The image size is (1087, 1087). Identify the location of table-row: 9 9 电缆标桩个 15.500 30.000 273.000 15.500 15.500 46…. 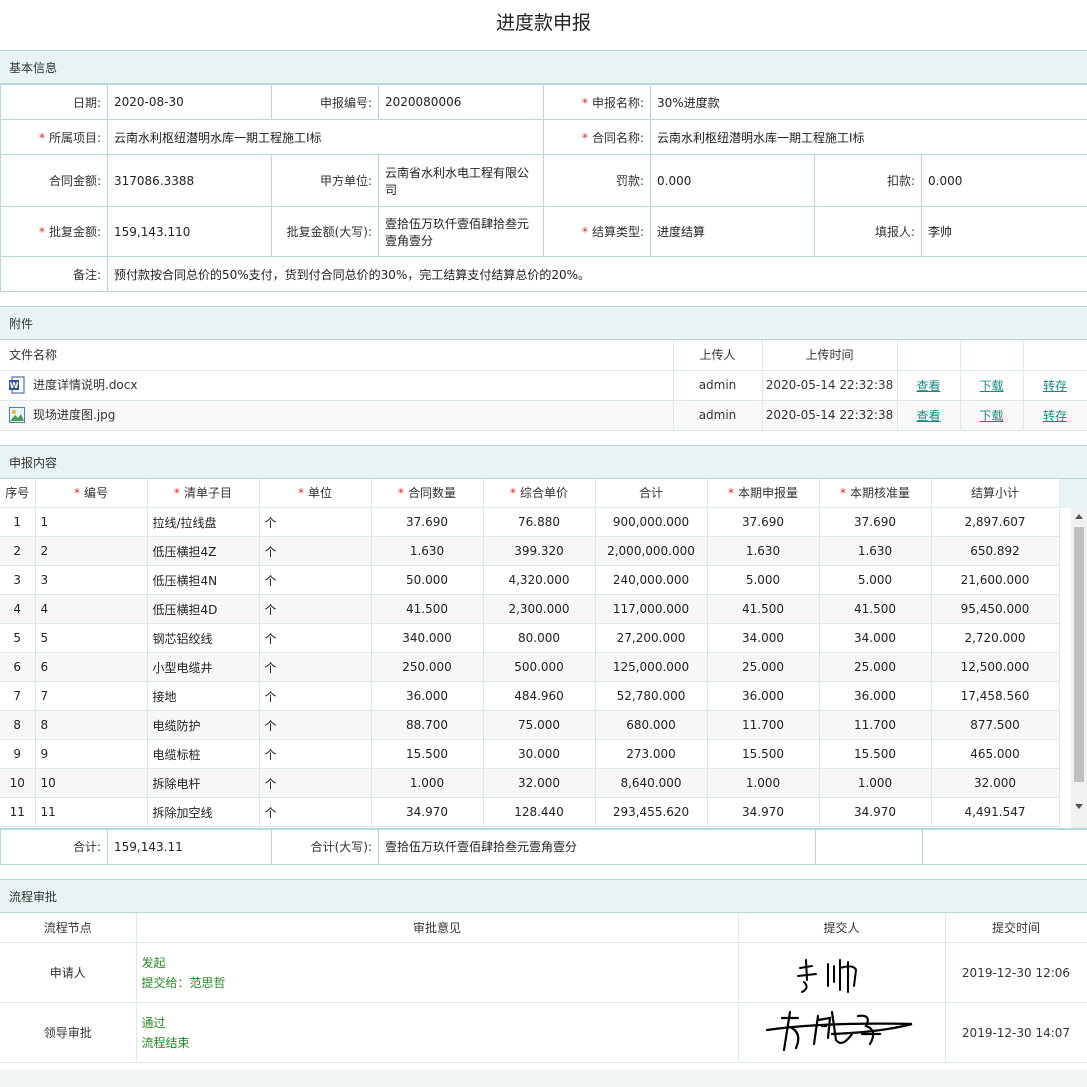
(530, 754).